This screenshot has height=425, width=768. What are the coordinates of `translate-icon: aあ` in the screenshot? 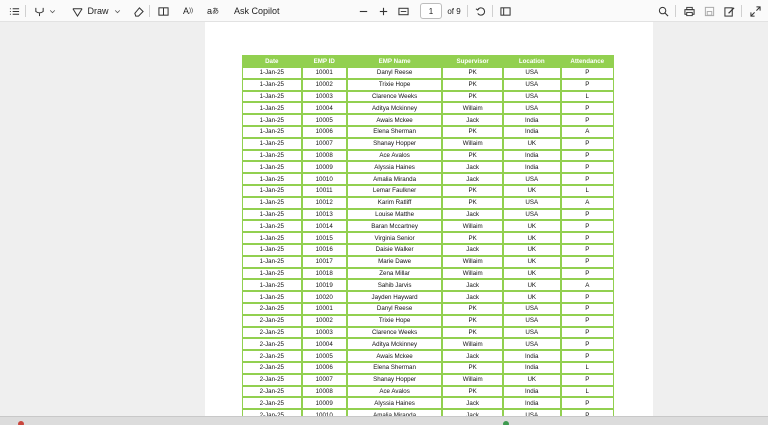 It's located at (213, 11).